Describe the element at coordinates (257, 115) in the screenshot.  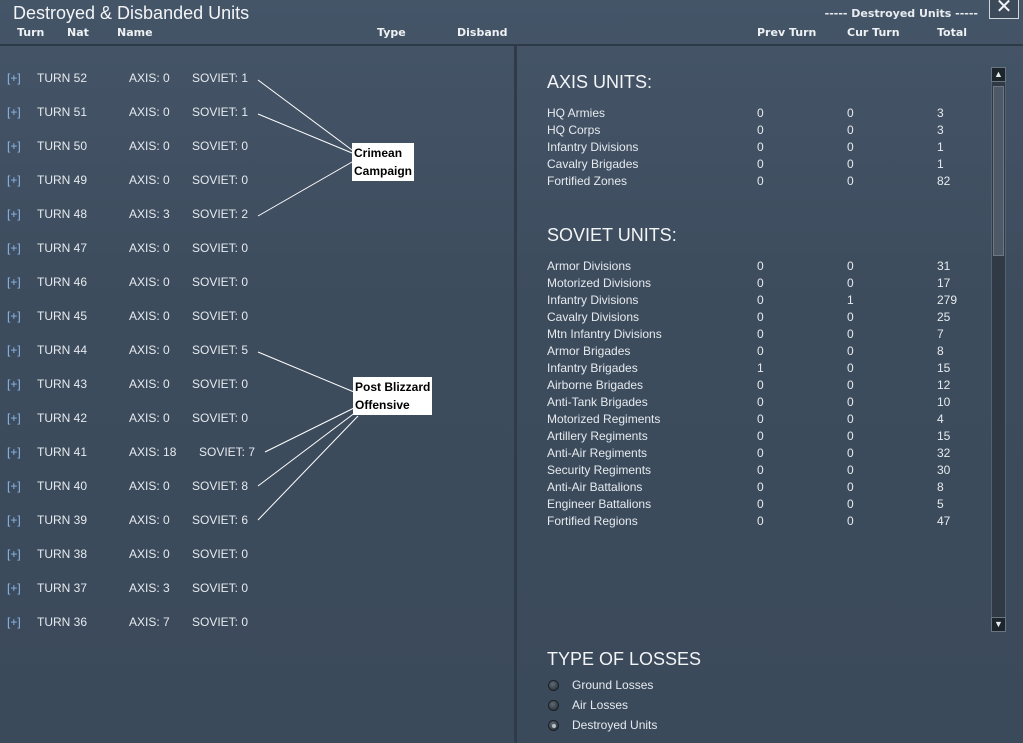
I see `turn-row: [+] TURN 51 AXIS: 0 SOVIET: 1` at that location.